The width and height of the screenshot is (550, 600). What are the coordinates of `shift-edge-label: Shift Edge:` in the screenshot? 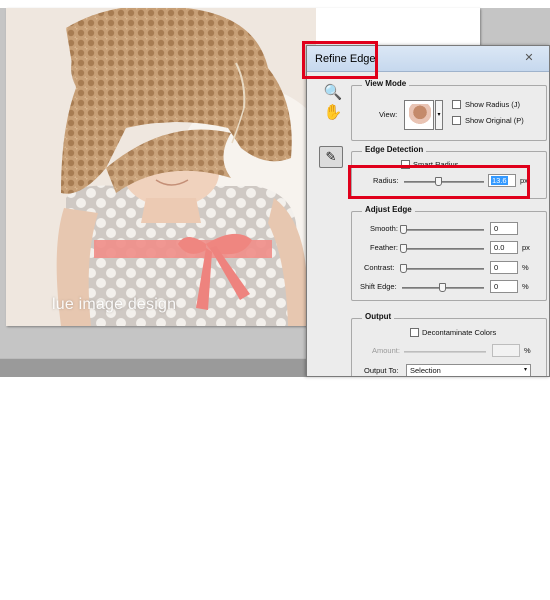 It's located at (378, 286).